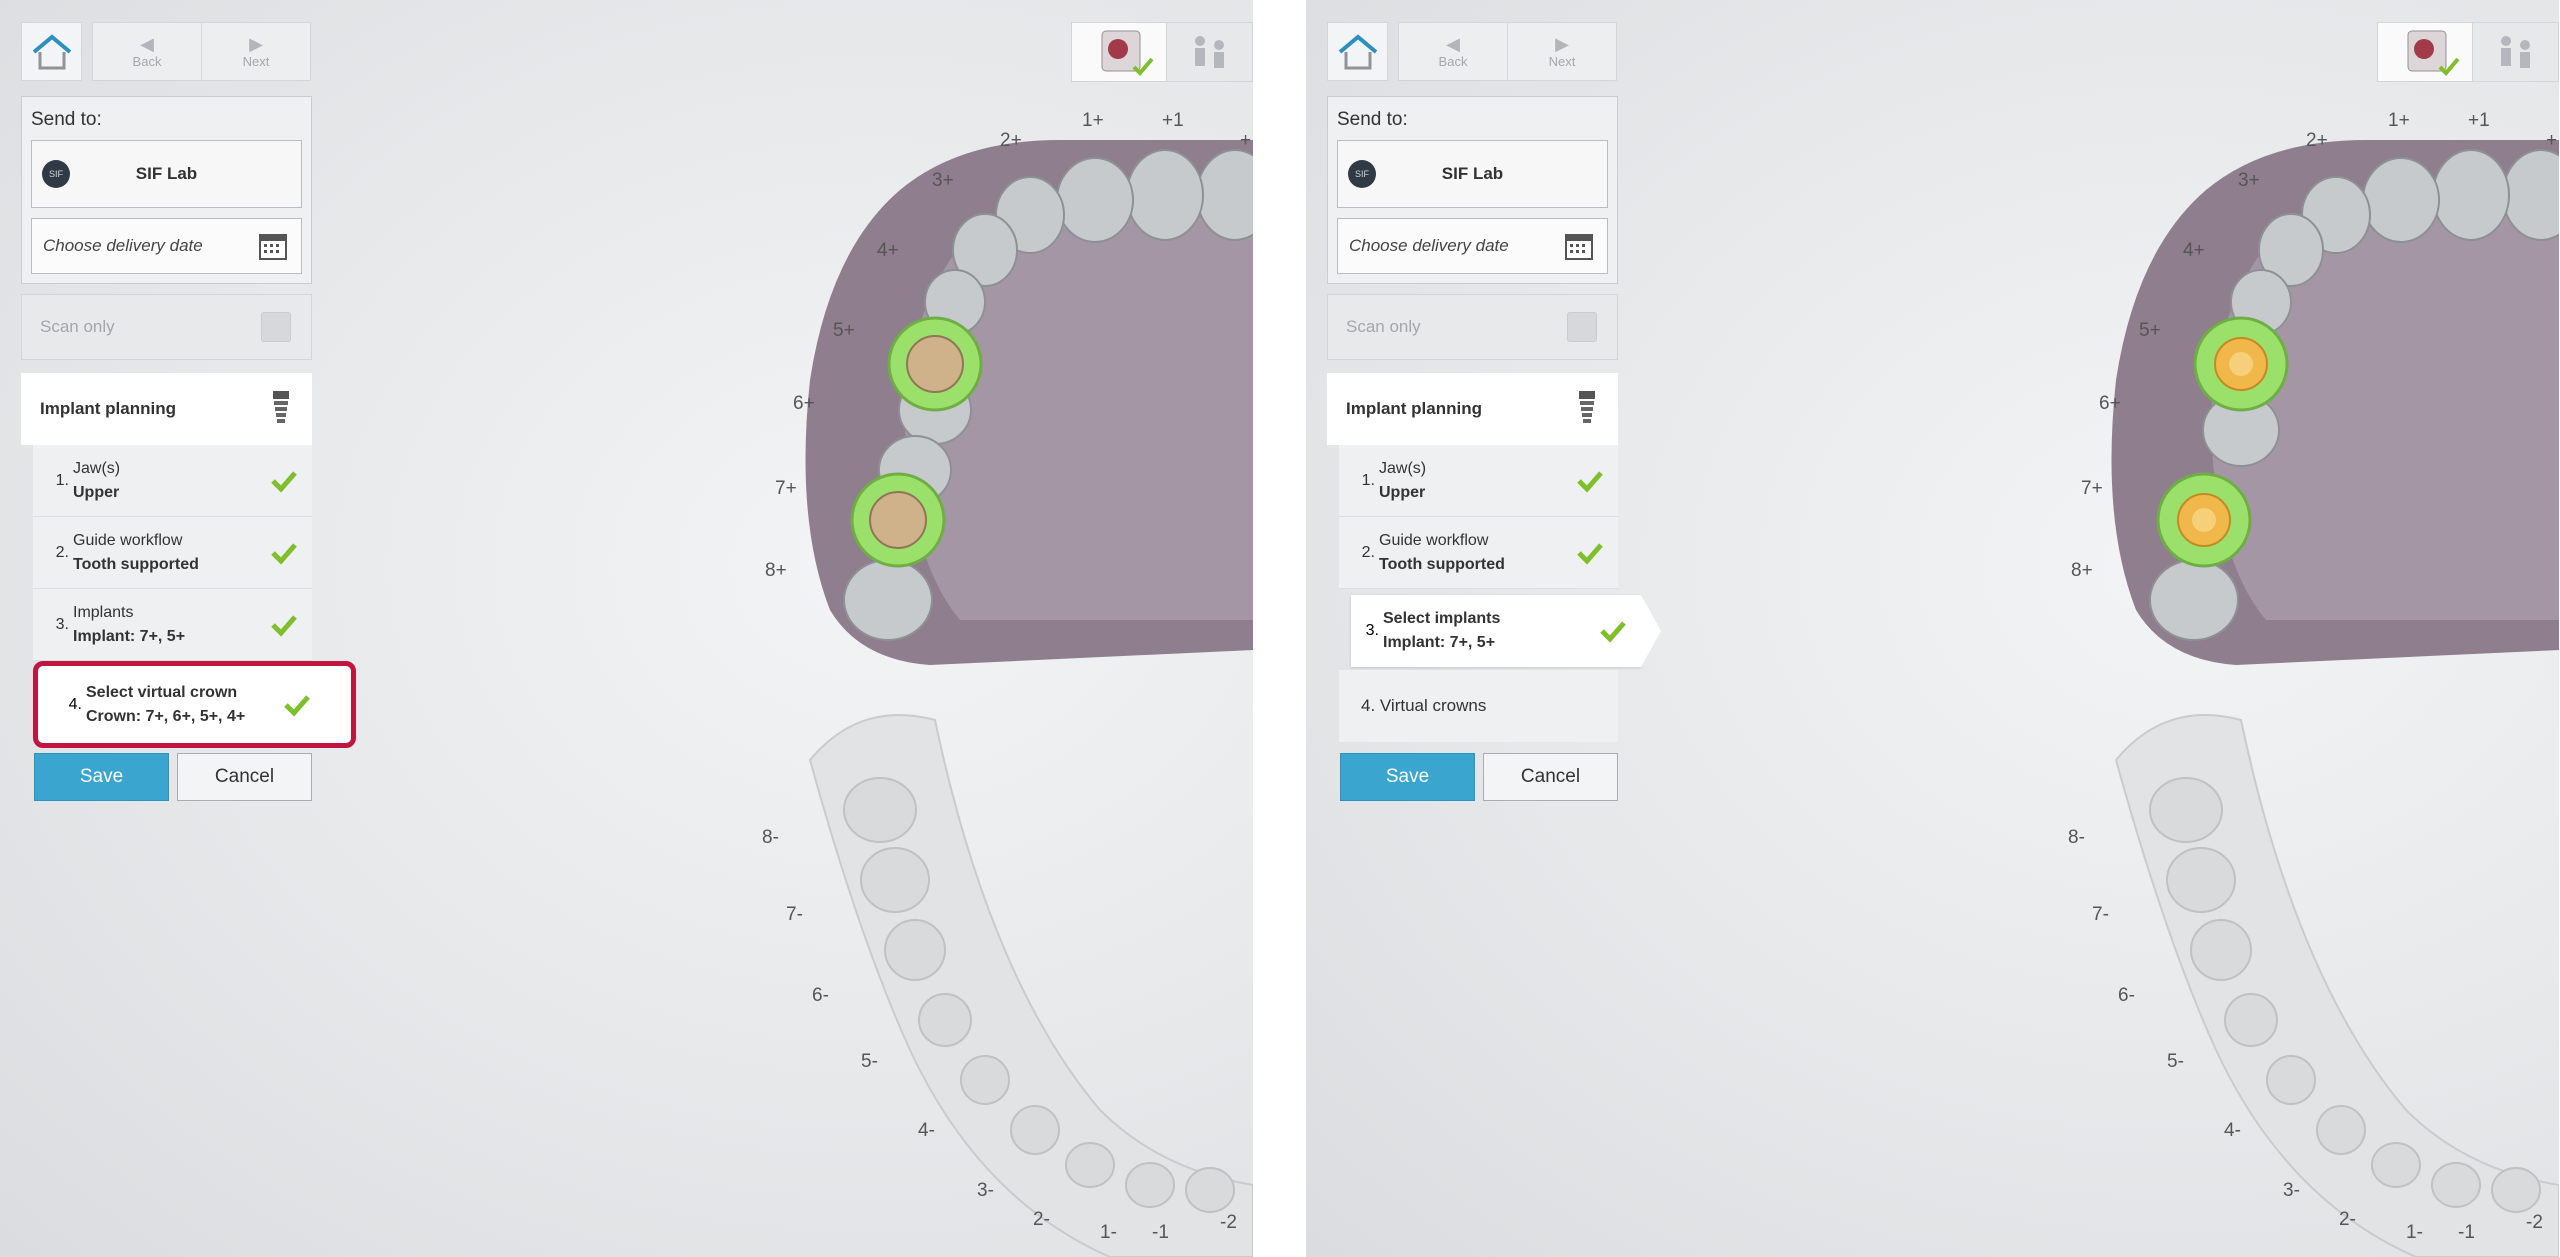 Image resolution: width=2560 pixels, height=1257 pixels. What do you see at coordinates (2232, 1130) in the screenshot?
I see `tooth-label: 4-` at bounding box center [2232, 1130].